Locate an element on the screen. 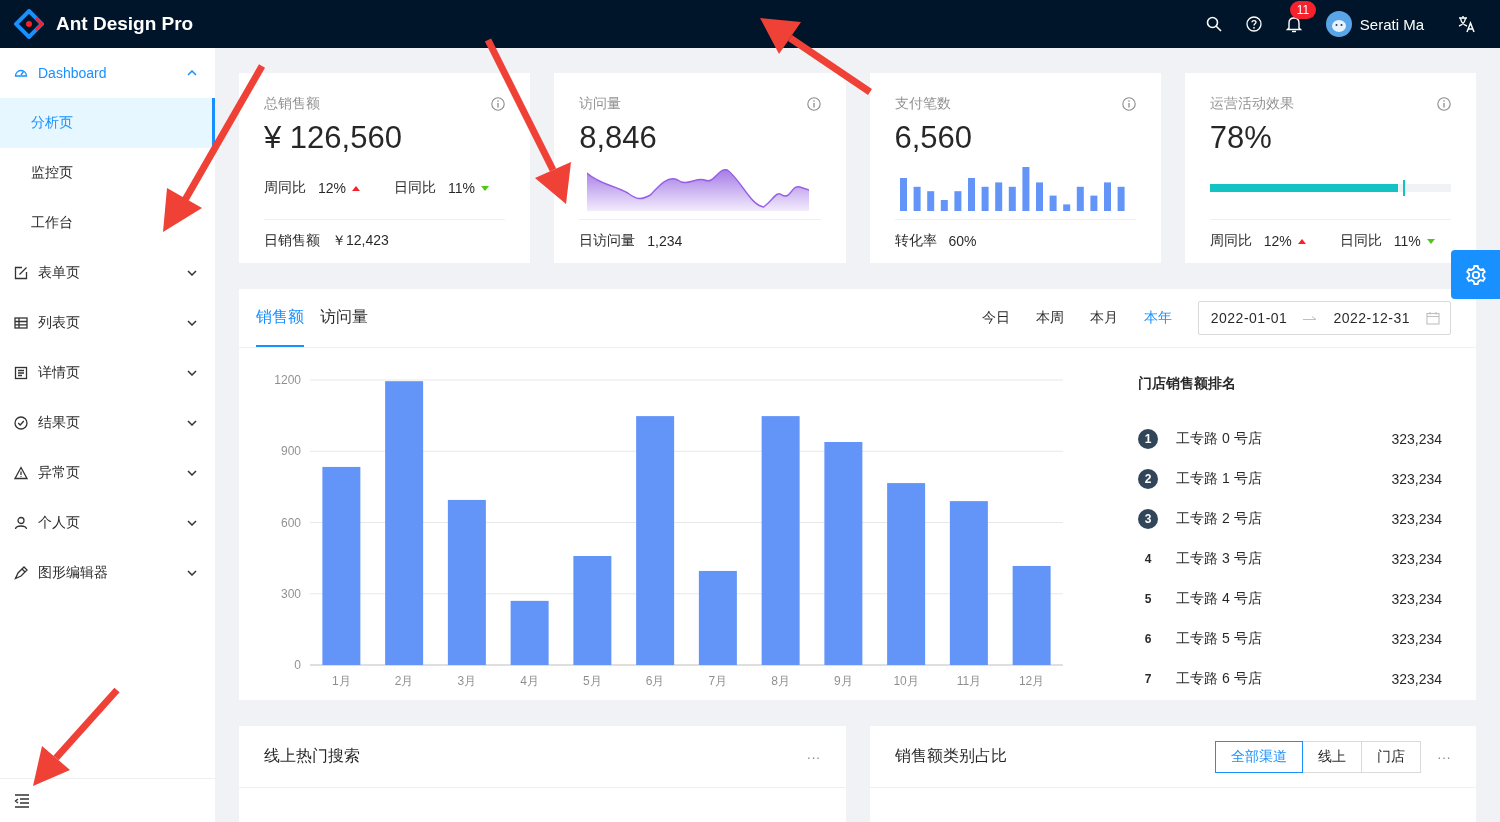 This screenshot has width=1500, height=822. submenu-item: 工作台 is located at coordinates (107, 223).